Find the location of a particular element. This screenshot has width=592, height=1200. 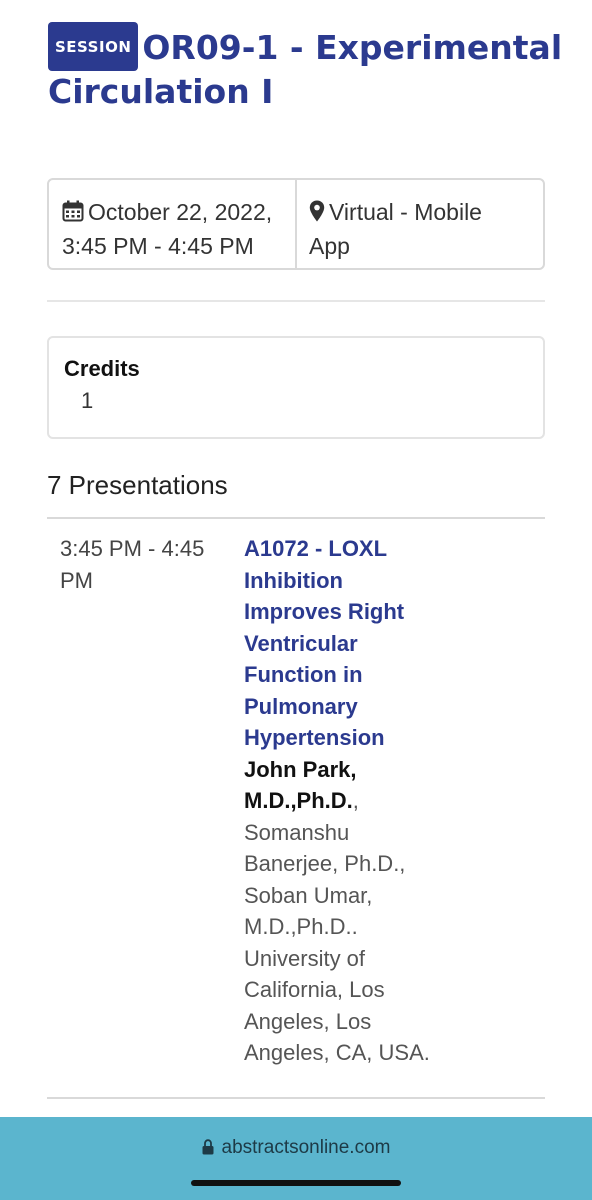

calendar-icon is located at coordinates (73, 214).